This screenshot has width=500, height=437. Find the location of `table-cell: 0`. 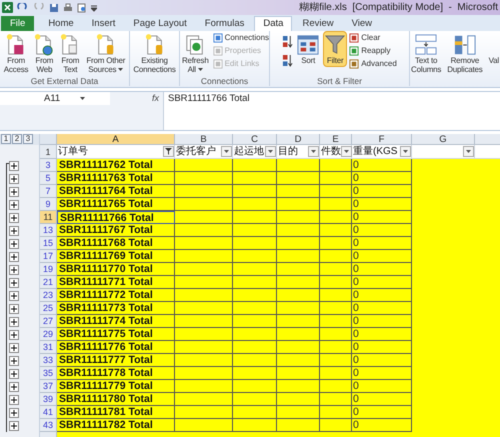

table-cell: 0 is located at coordinates (382, 178).